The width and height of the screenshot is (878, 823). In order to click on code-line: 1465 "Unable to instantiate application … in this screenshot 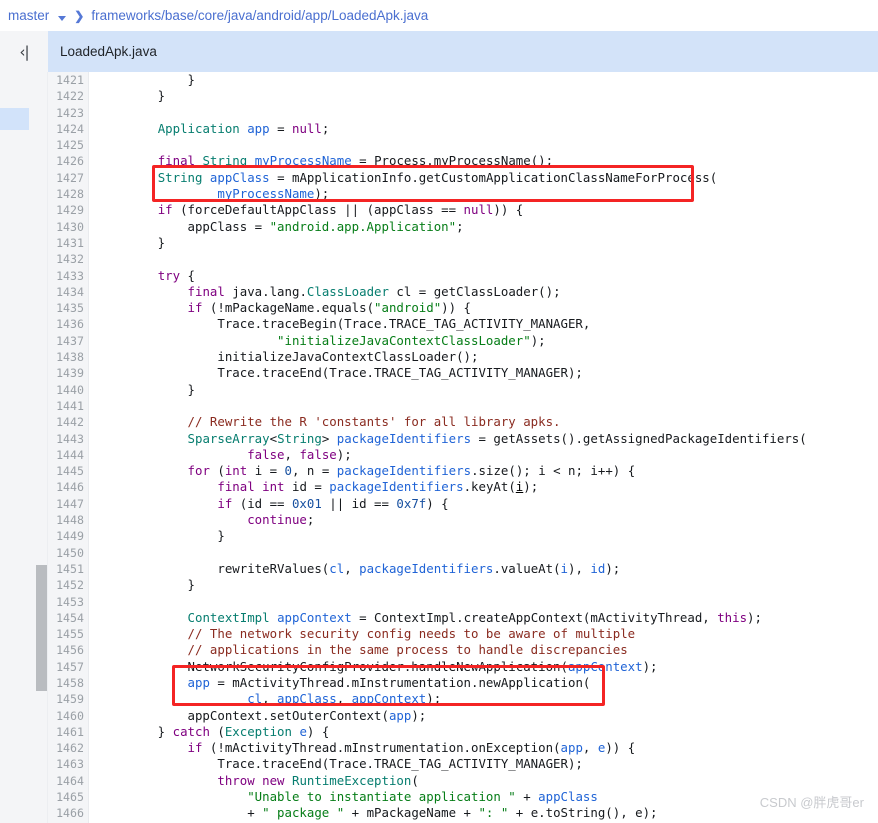, I will do `click(463, 797)`.